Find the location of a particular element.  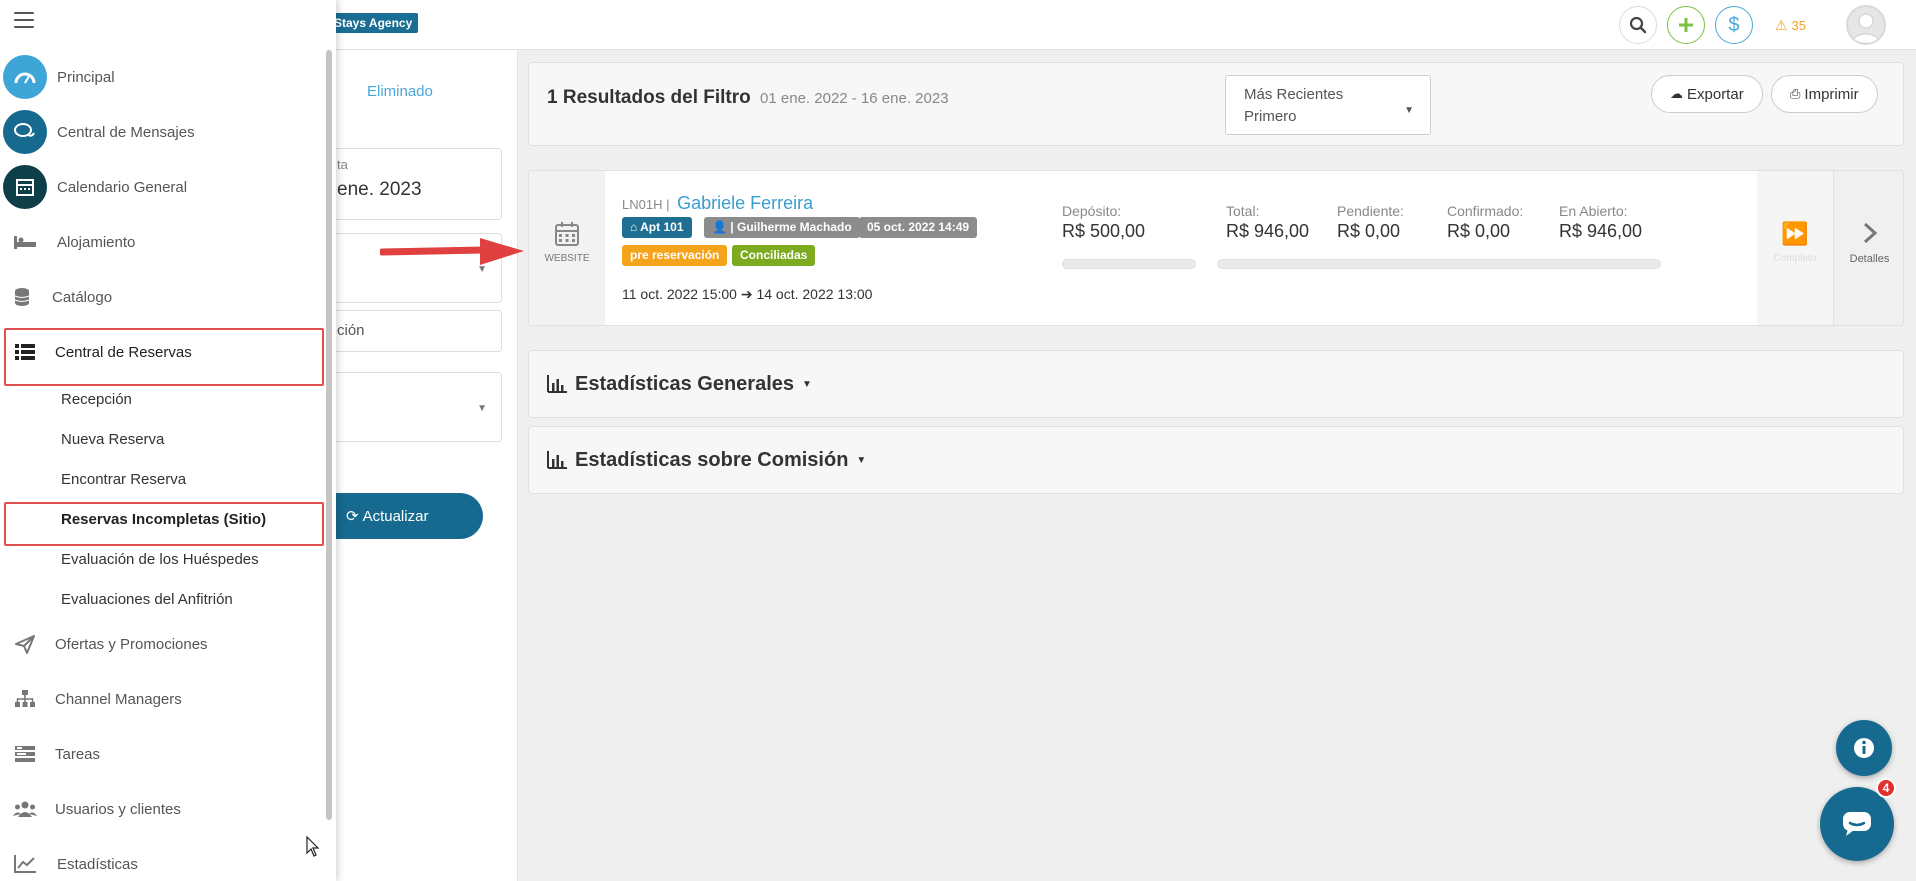

dashboard-icon is located at coordinates (25, 77).